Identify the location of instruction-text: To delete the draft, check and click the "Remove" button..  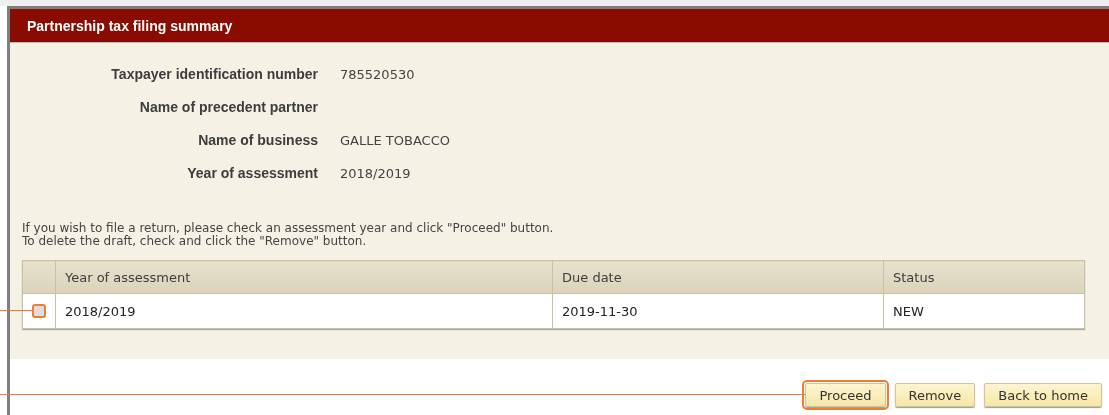
(194, 241).